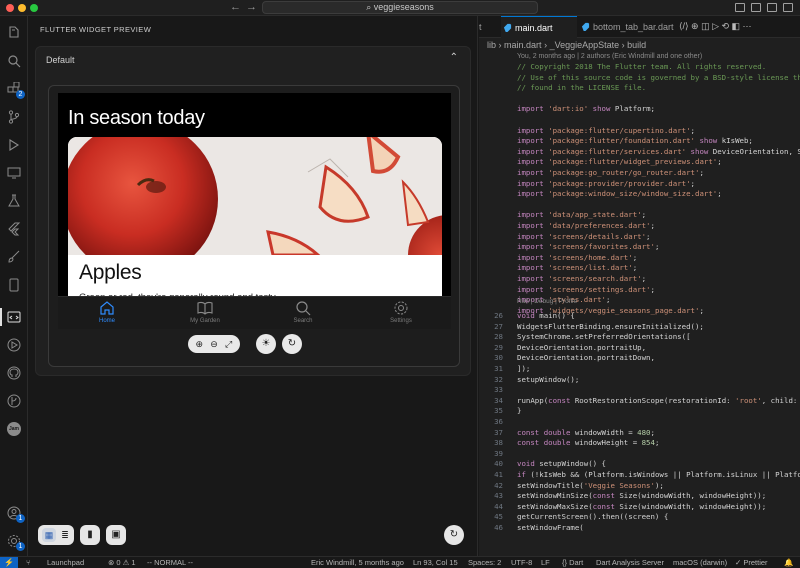 Image resolution: width=800 pixels, height=568 pixels. I want to click on close-window-button, so click(10, 8).